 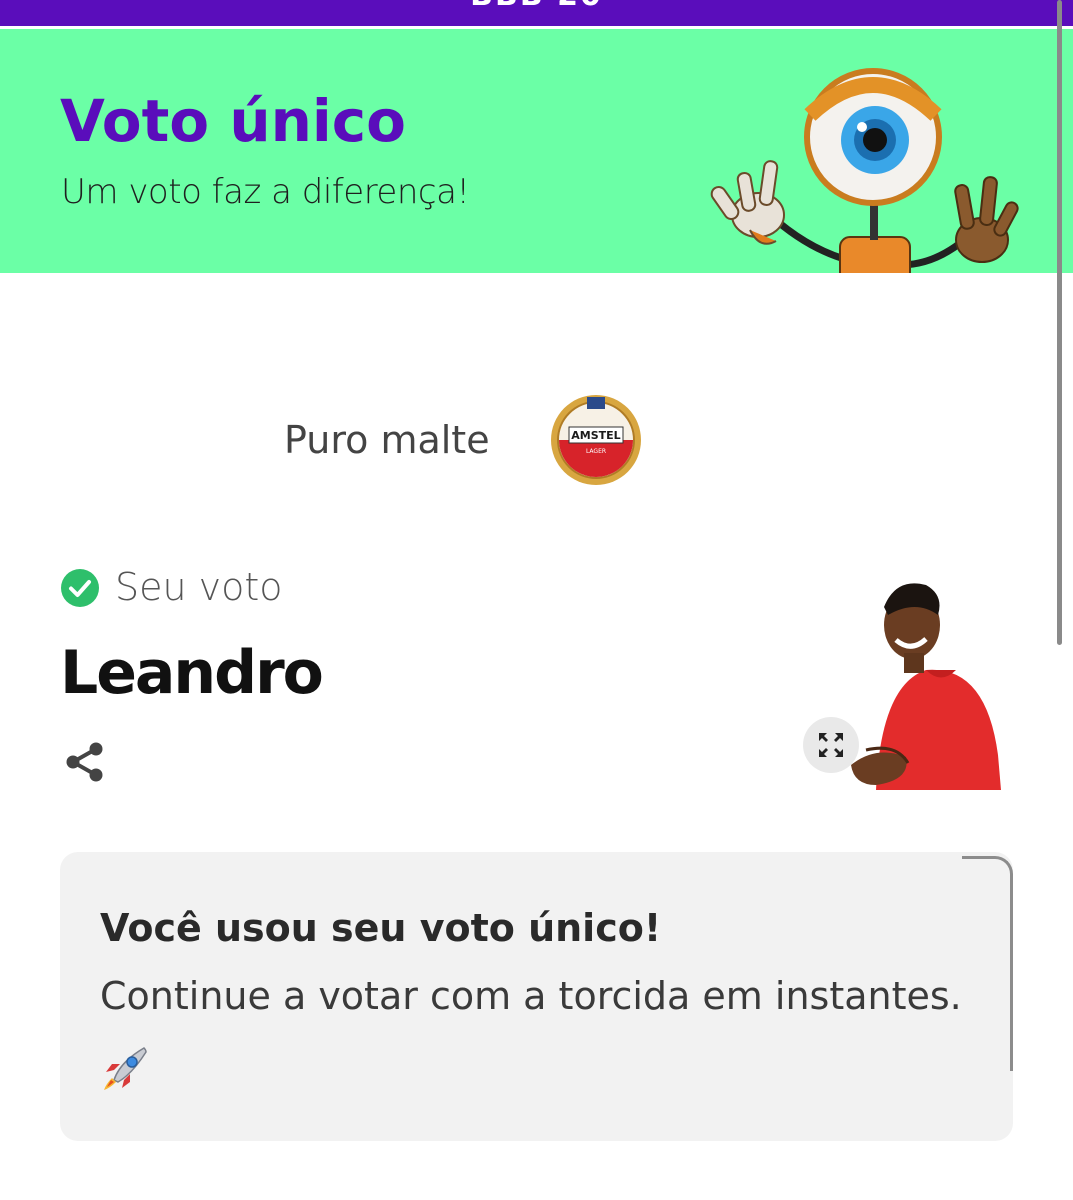 I want to click on sponsor-text: Puro malte, so click(x=387, y=440).